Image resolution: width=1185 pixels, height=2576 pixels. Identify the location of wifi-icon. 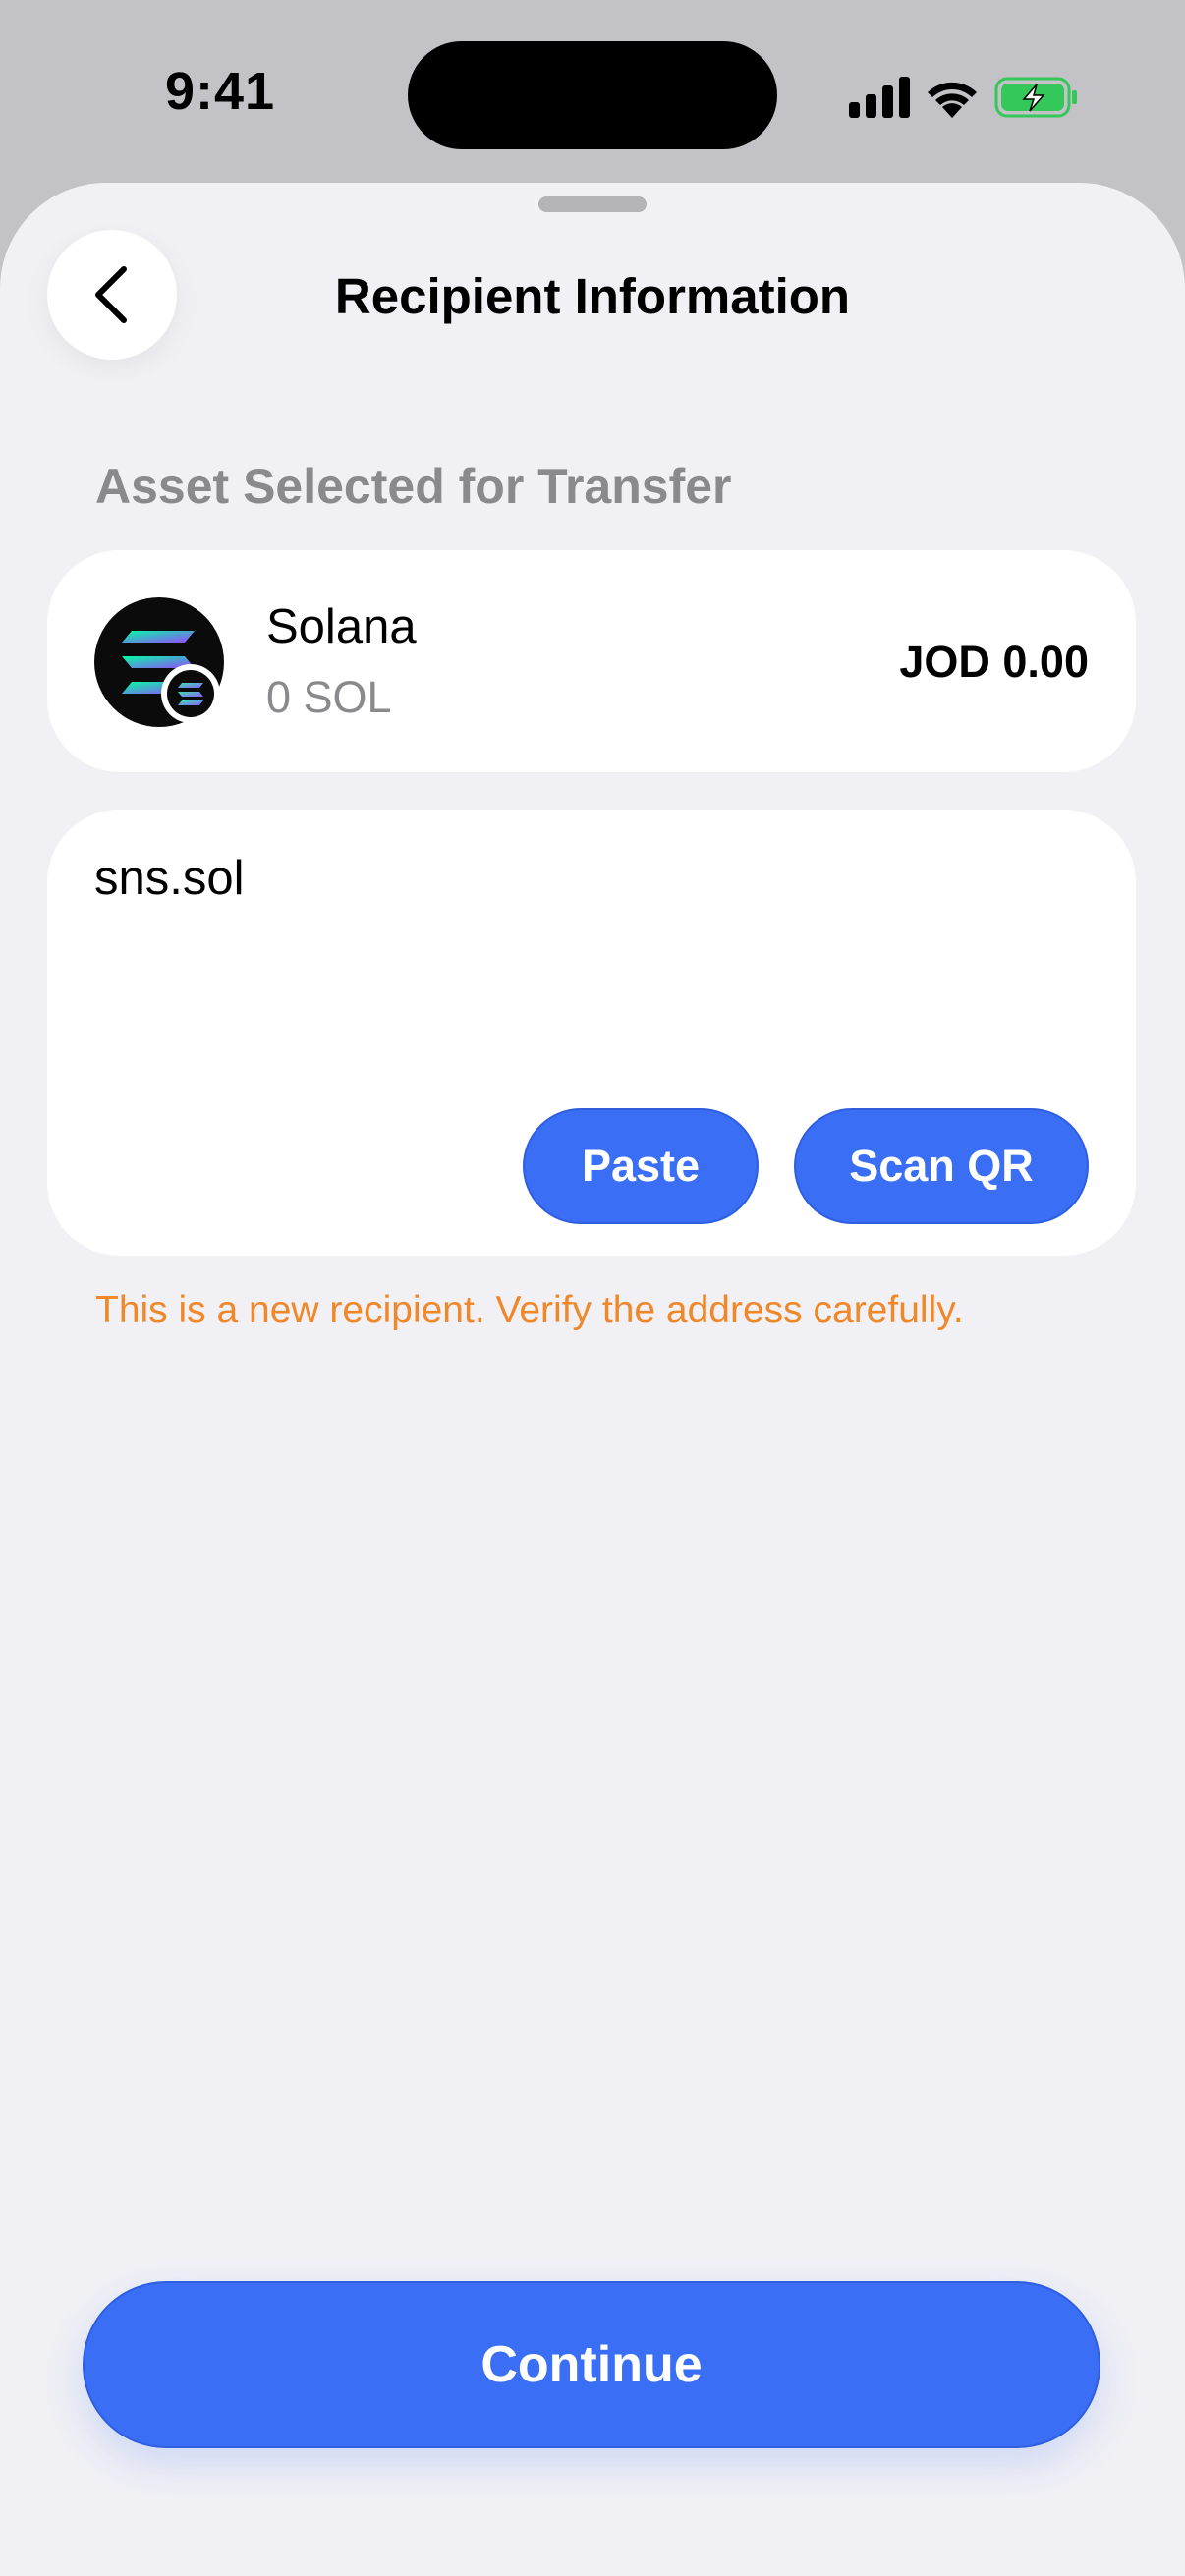
(953, 100).